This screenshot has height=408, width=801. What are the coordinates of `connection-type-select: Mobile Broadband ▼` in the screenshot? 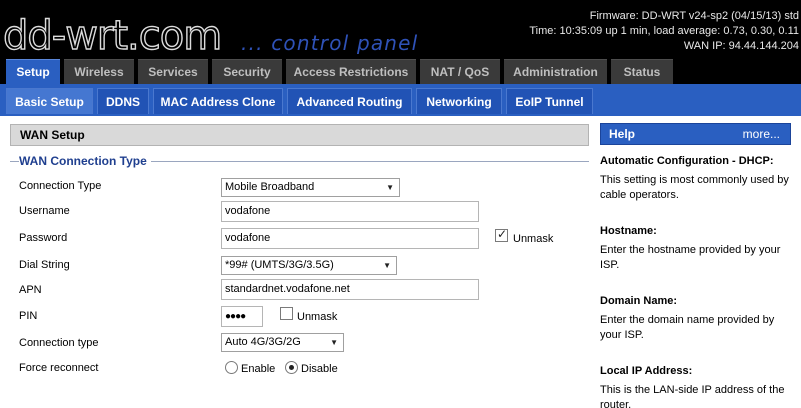 It's located at (310, 187).